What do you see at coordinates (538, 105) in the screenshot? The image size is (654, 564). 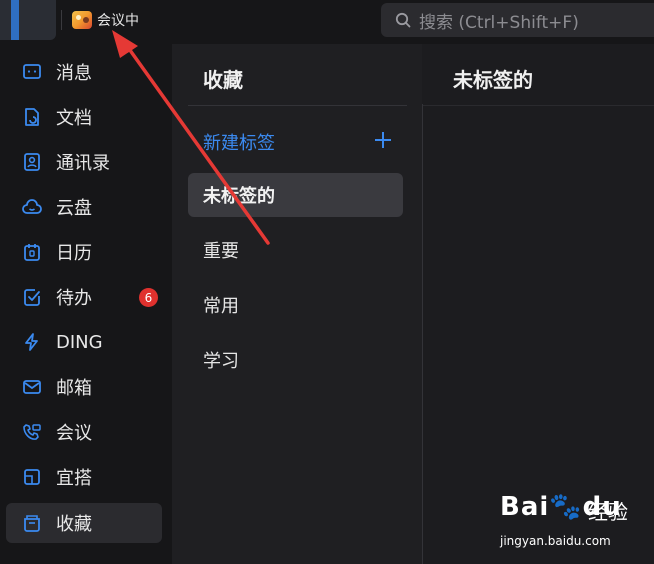 I see `content-header-divider` at bounding box center [538, 105].